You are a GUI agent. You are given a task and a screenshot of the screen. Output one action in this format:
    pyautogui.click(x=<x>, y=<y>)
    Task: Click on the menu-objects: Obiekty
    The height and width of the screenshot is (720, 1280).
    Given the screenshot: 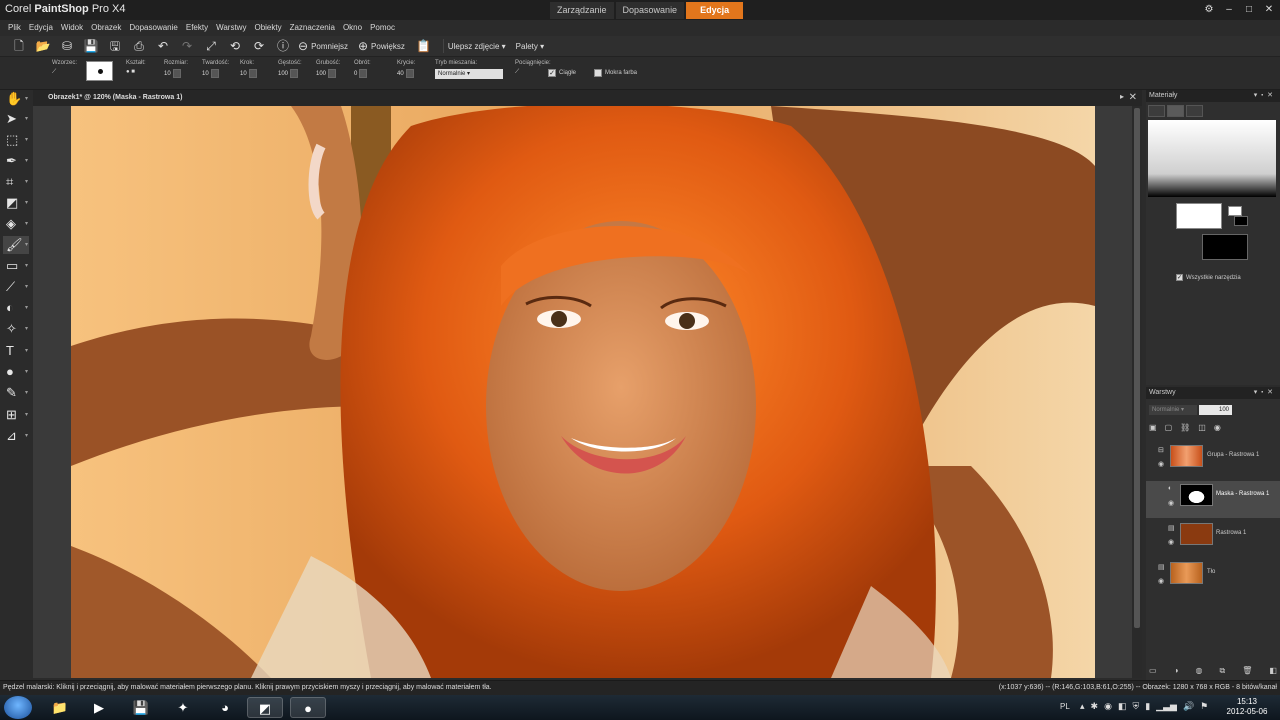 What is the action you would take?
    pyautogui.click(x=267, y=28)
    